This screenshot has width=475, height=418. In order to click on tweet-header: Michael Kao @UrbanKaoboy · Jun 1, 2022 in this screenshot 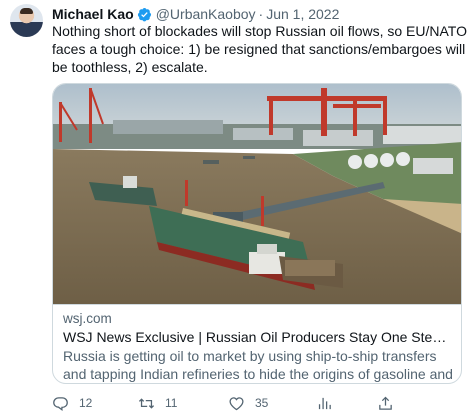, I will do `click(195, 14)`.